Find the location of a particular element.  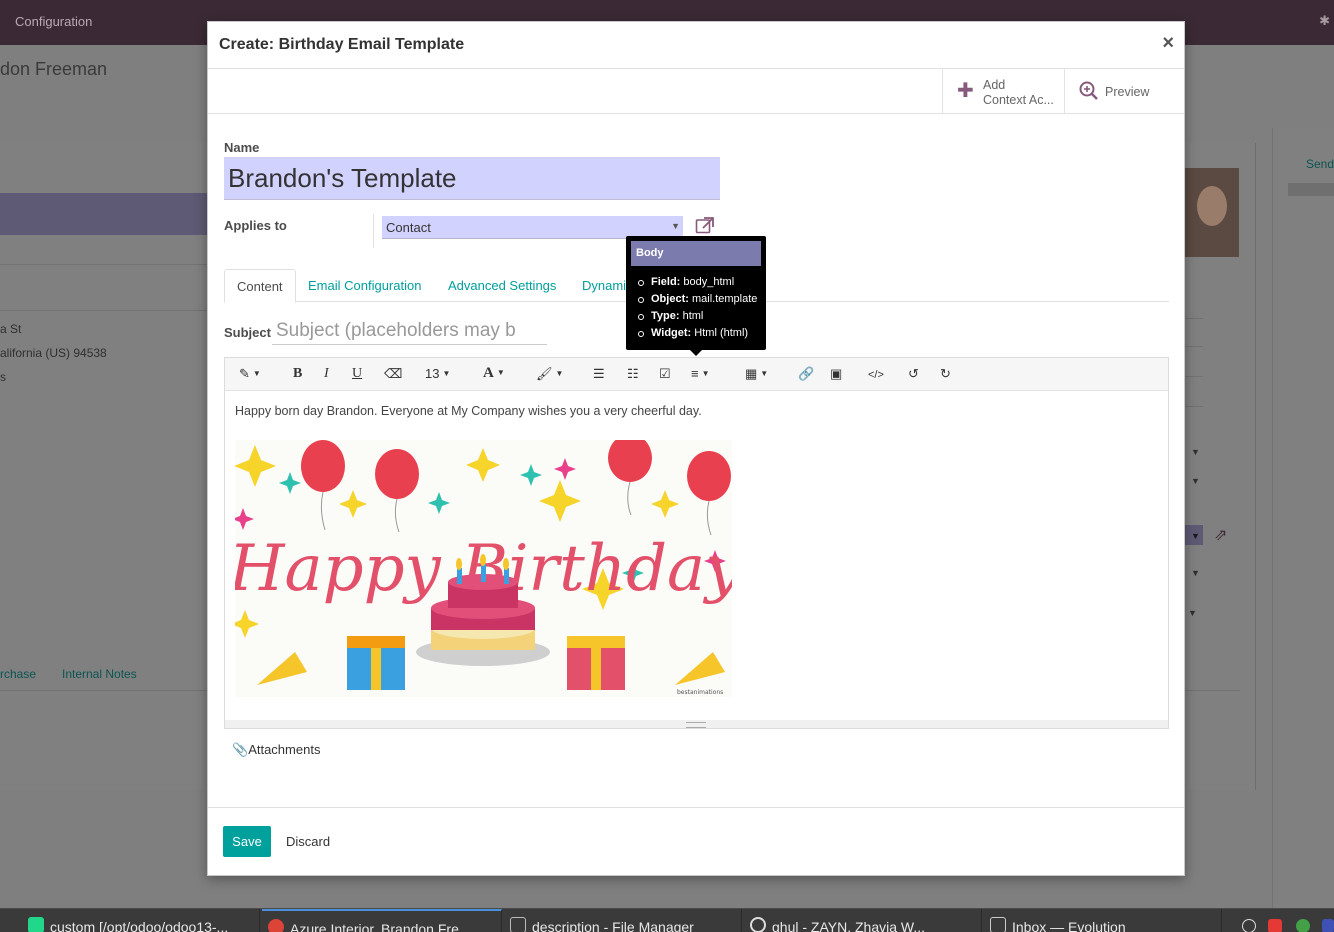

chatter-panel is located at coordinates (1303, 518).